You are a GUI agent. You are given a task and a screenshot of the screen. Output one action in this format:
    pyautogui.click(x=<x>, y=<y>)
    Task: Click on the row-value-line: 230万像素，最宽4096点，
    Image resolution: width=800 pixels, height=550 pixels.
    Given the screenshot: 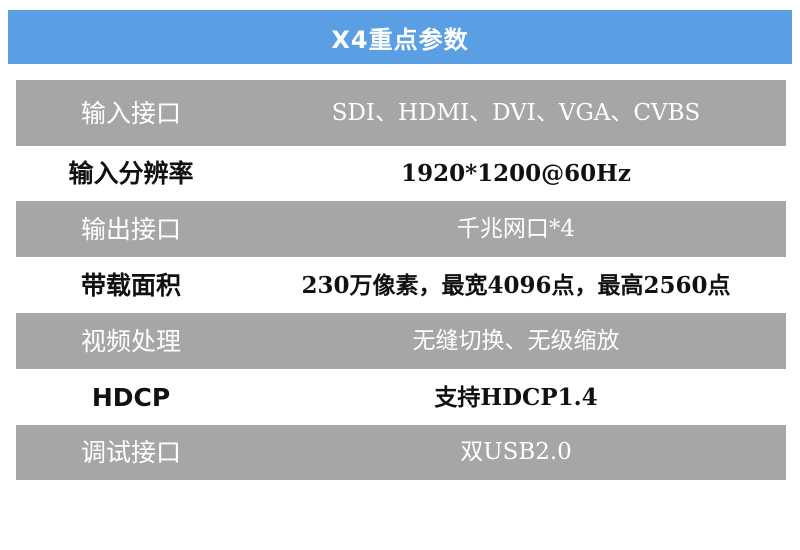 What is the action you would take?
    pyautogui.click(x=449, y=285)
    